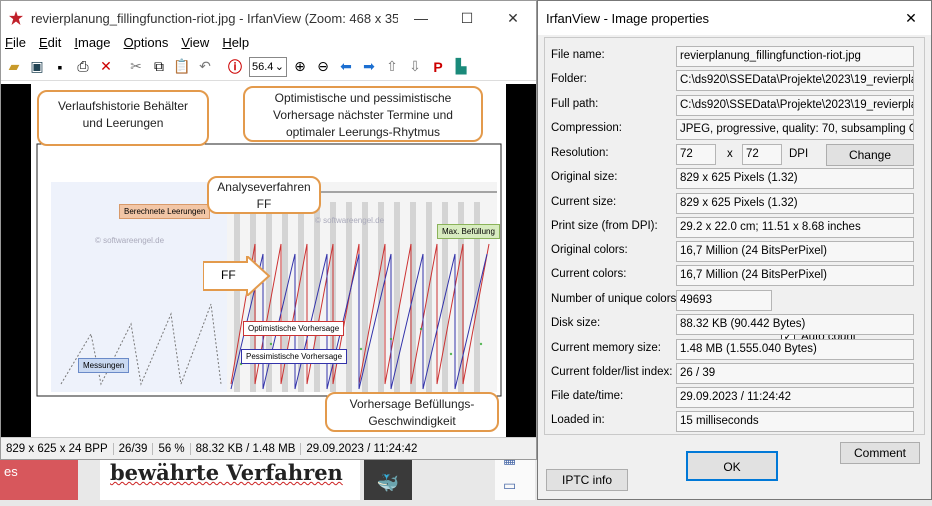  What do you see at coordinates (39, 480) in the screenshot?
I see `background-panel: es` at bounding box center [39, 480].